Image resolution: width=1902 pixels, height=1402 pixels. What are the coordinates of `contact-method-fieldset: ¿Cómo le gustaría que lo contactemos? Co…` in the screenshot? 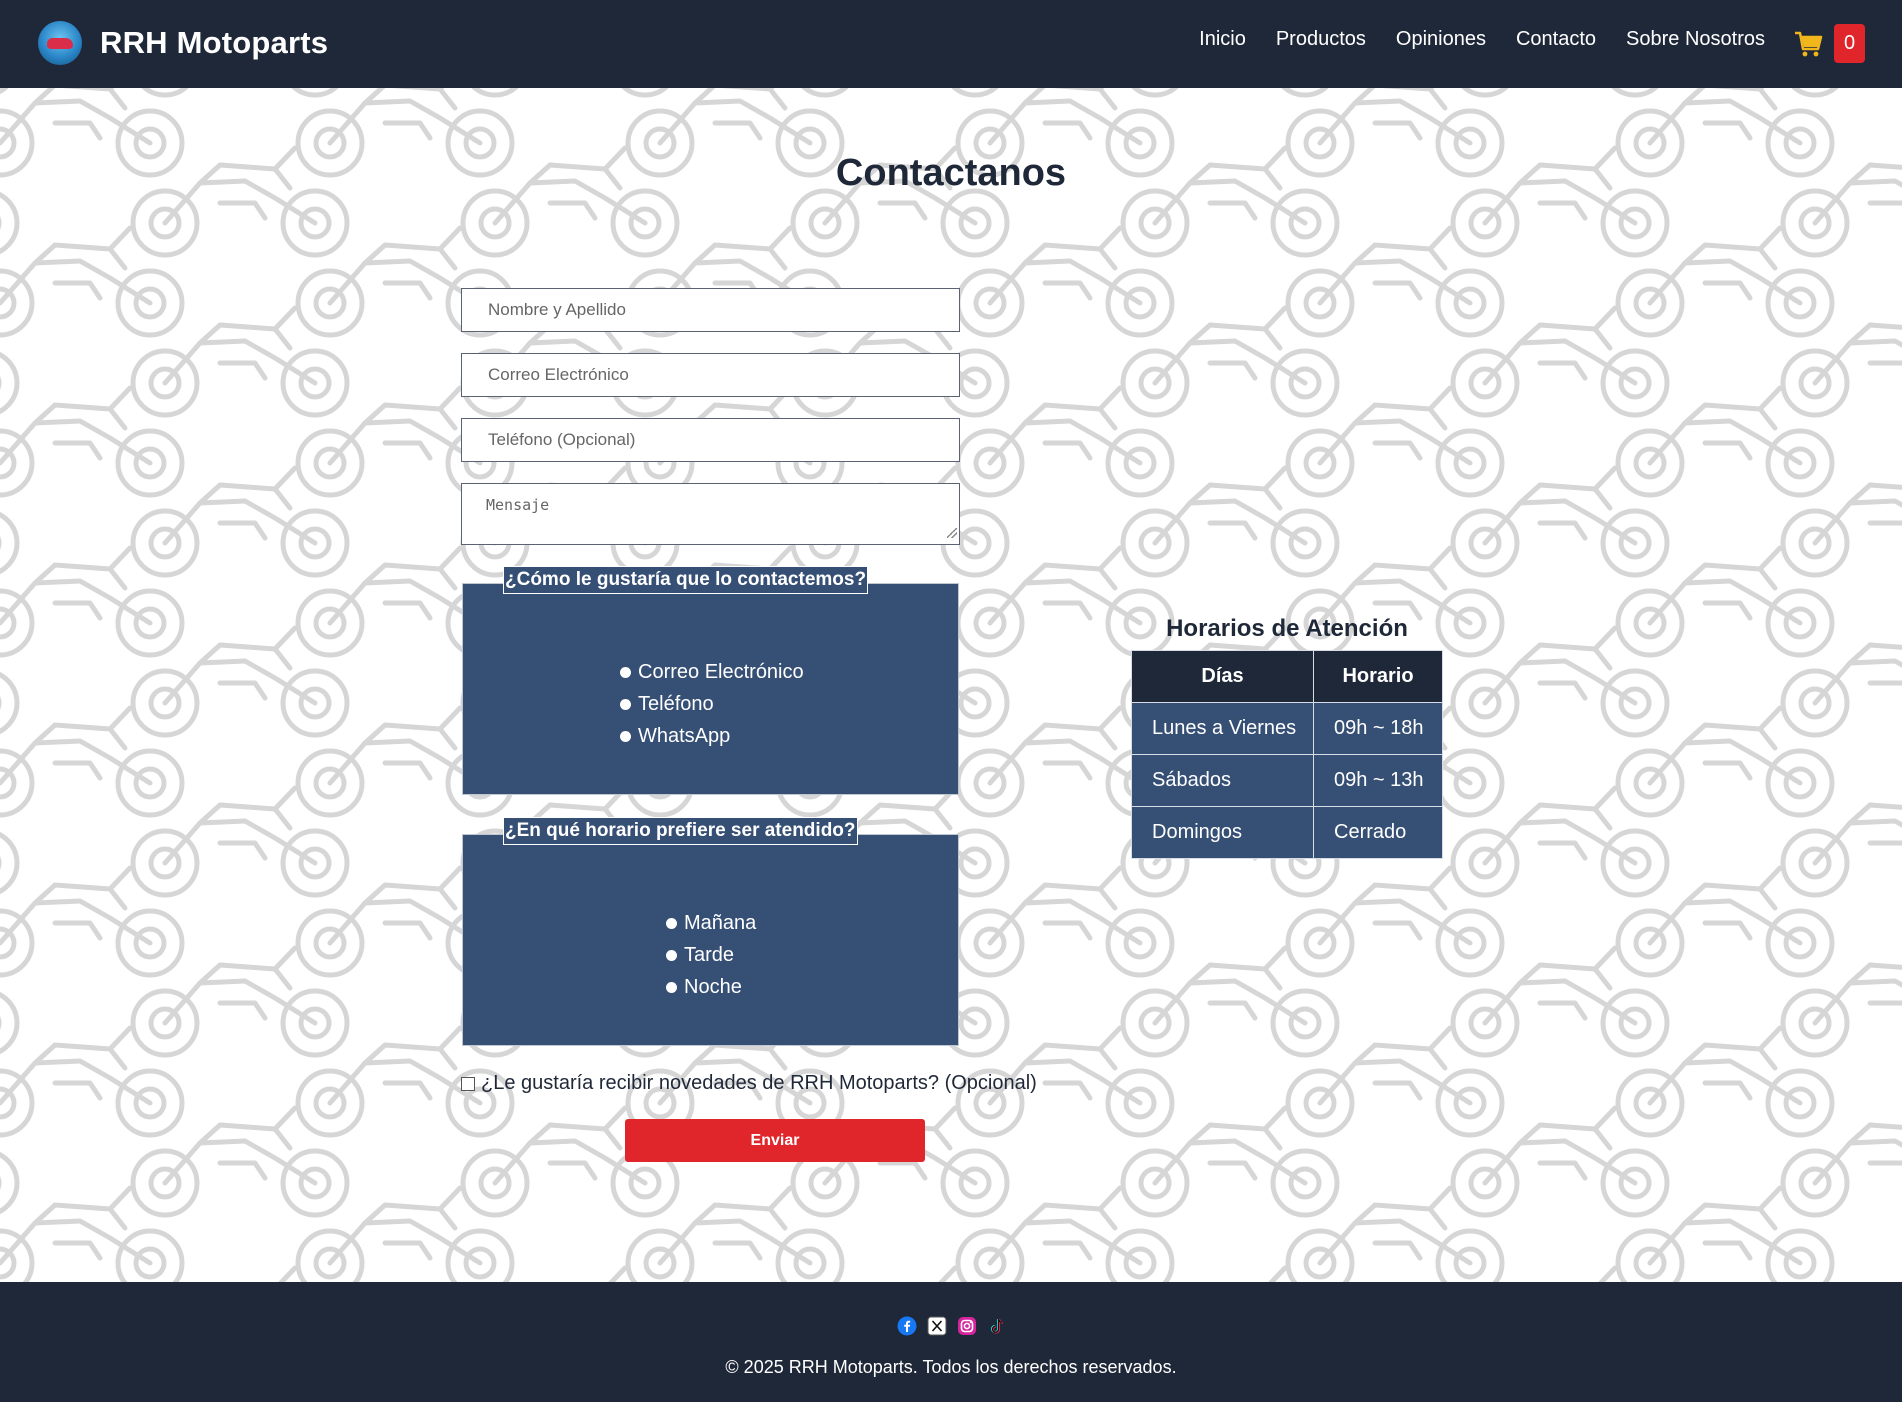 It's located at (710, 680).